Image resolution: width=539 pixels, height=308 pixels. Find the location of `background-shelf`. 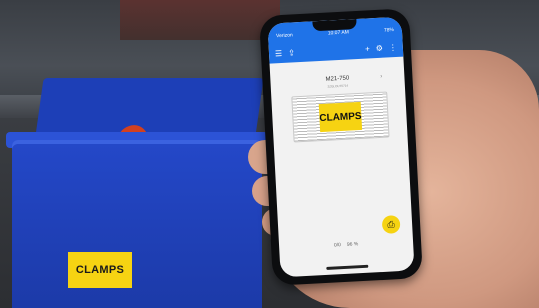

background-shelf is located at coordinates (200, 20).